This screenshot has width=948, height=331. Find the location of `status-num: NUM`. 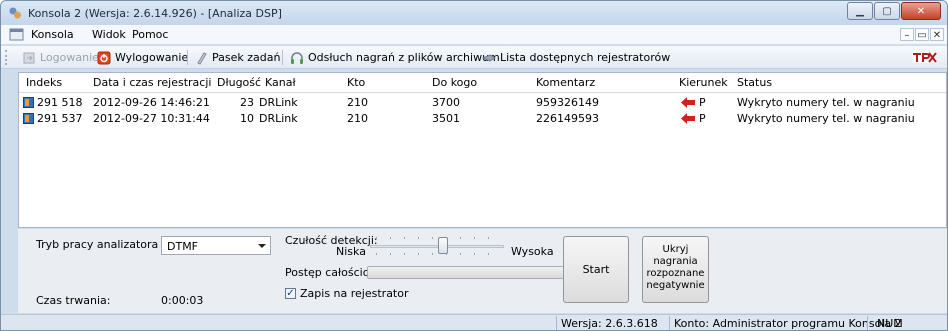

status-num: NUM is located at coordinates (890, 323).